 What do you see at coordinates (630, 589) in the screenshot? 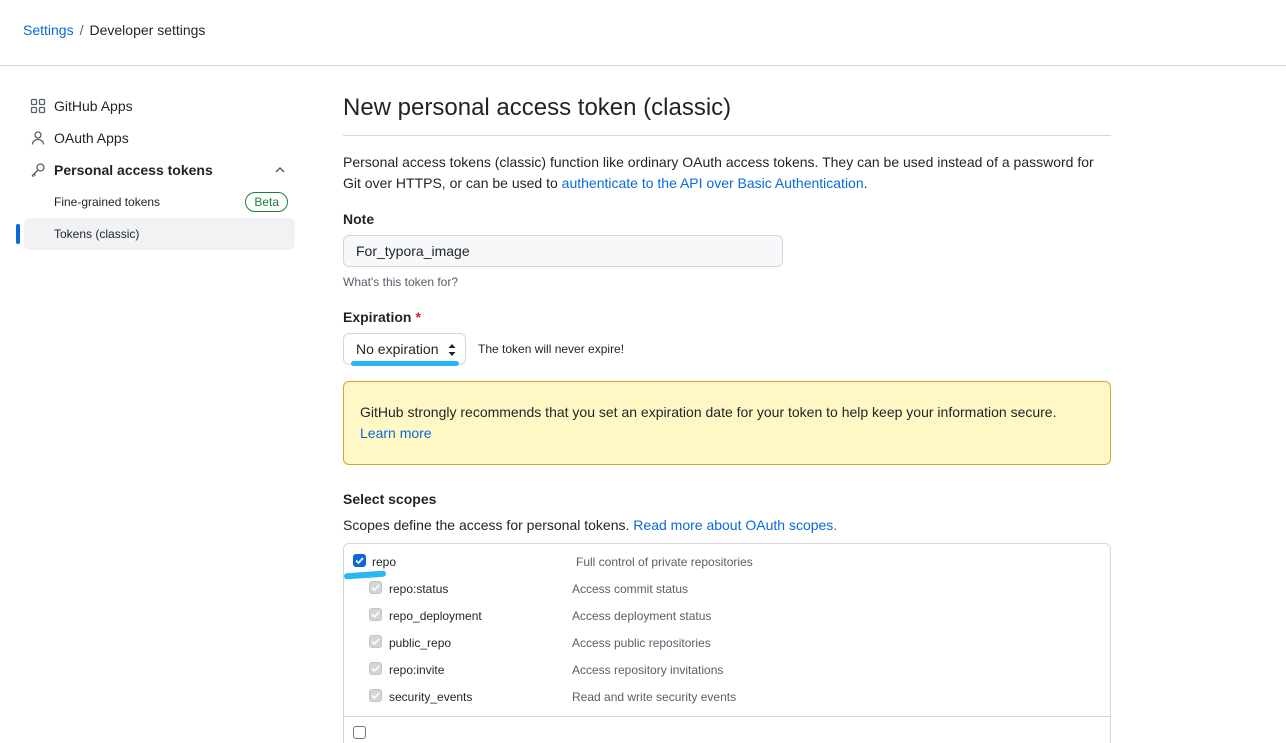
I see `scope-description: Access commit status` at bounding box center [630, 589].